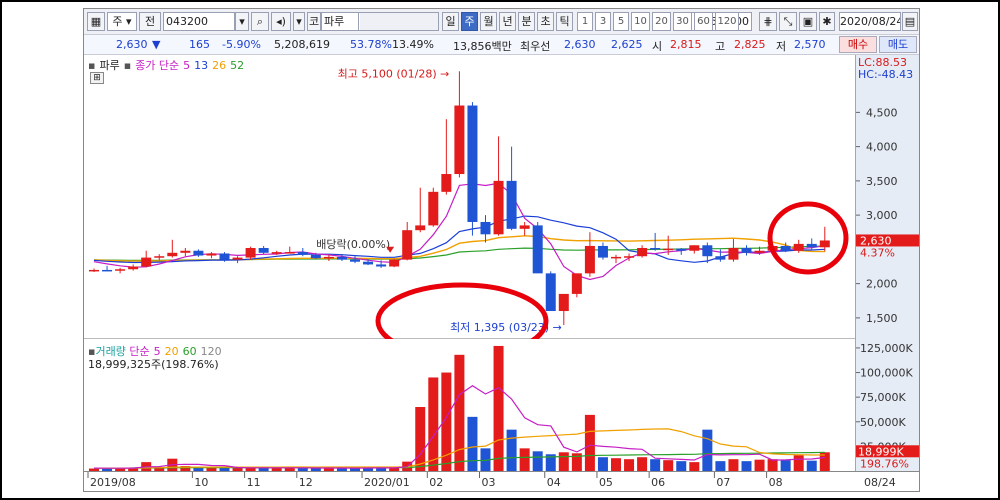 This screenshot has width=1000, height=500. What do you see at coordinates (156, 44) in the screenshot?
I see `down-arrow-icon: ▼` at bounding box center [156, 44].